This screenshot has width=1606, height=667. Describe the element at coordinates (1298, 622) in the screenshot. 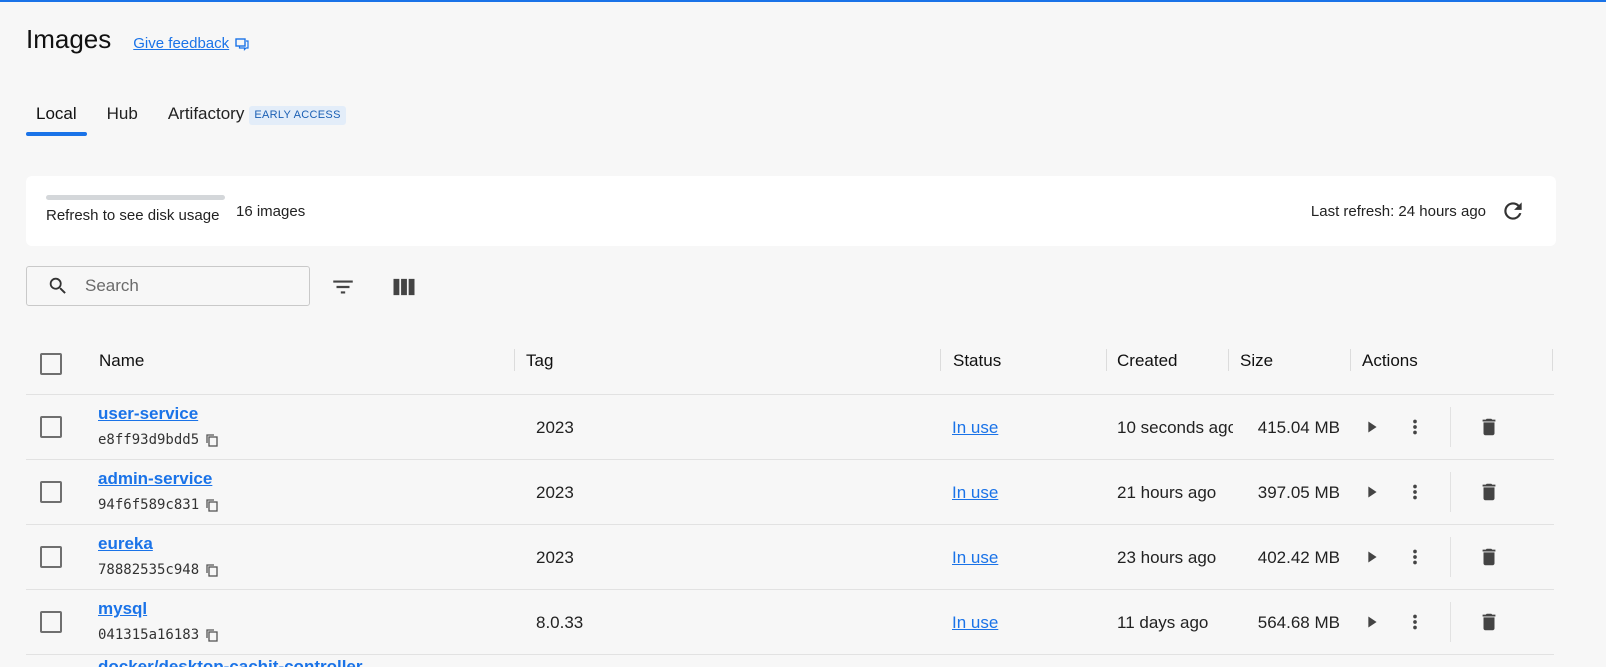

I see `image-size: 564.68 MB` at that location.